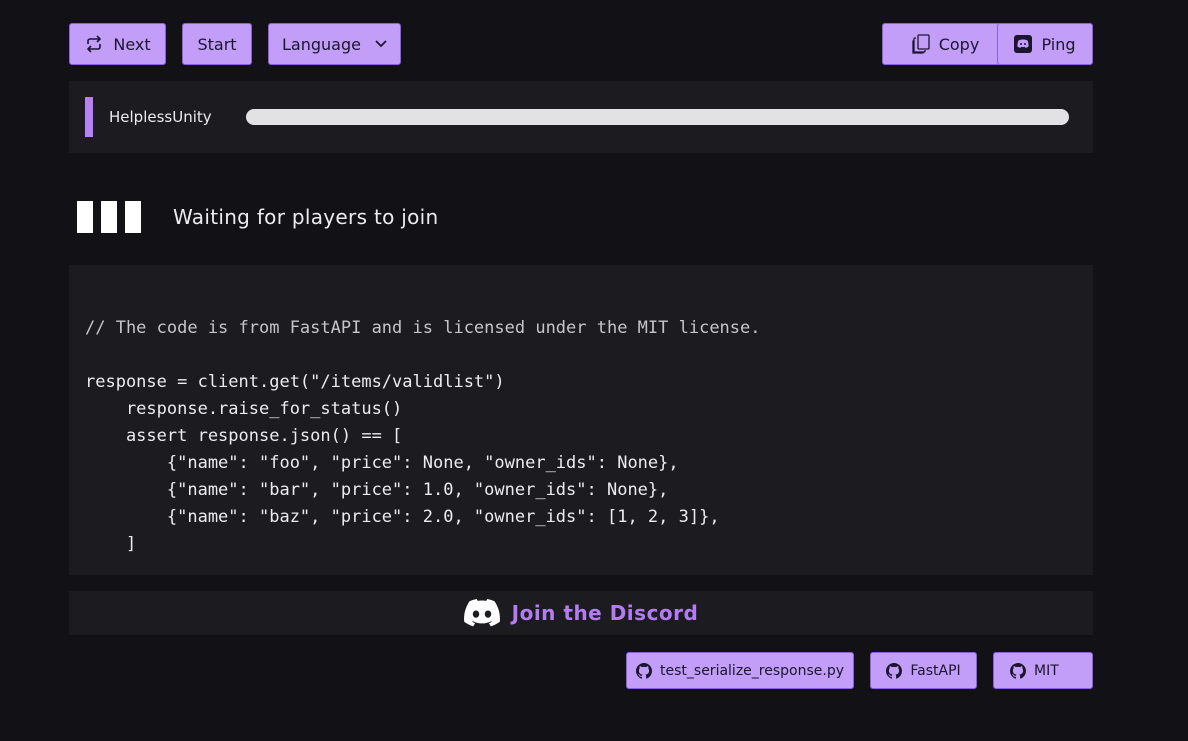 This screenshot has height=741, width=1188. What do you see at coordinates (89, 117) in the screenshot?
I see `player-accent-bar` at bounding box center [89, 117].